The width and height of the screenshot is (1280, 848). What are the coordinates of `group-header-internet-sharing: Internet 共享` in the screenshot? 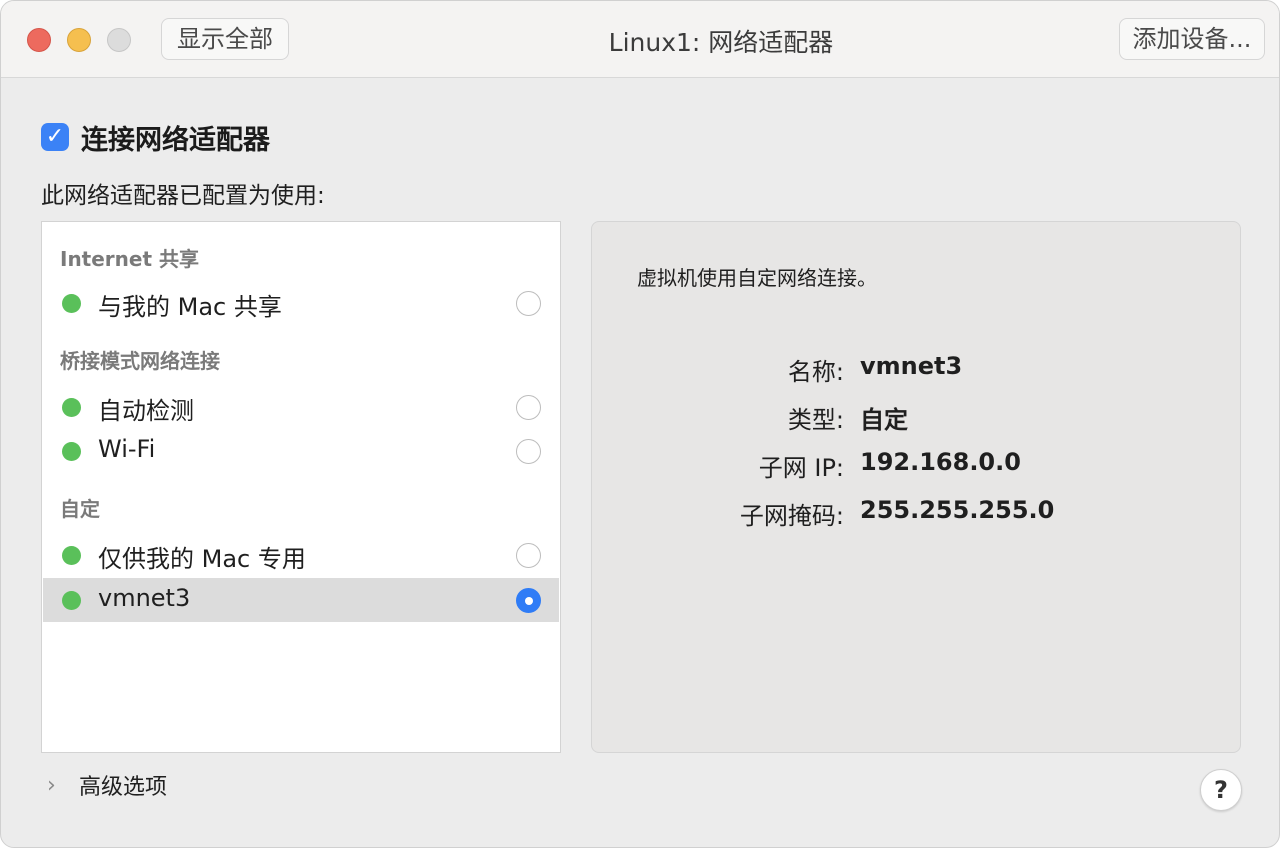 It's located at (129, 259).